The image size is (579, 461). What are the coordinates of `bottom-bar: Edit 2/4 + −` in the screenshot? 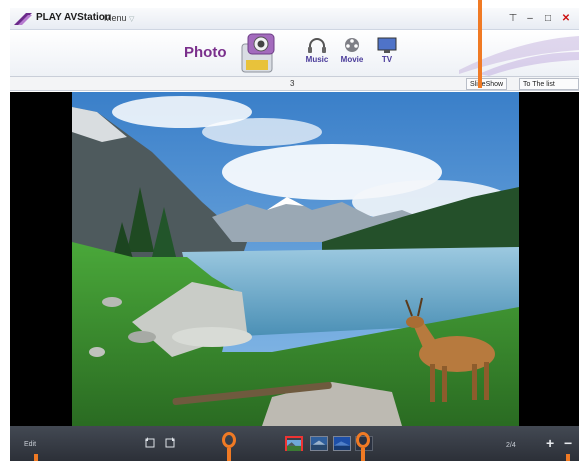 It's located at (294, 443).